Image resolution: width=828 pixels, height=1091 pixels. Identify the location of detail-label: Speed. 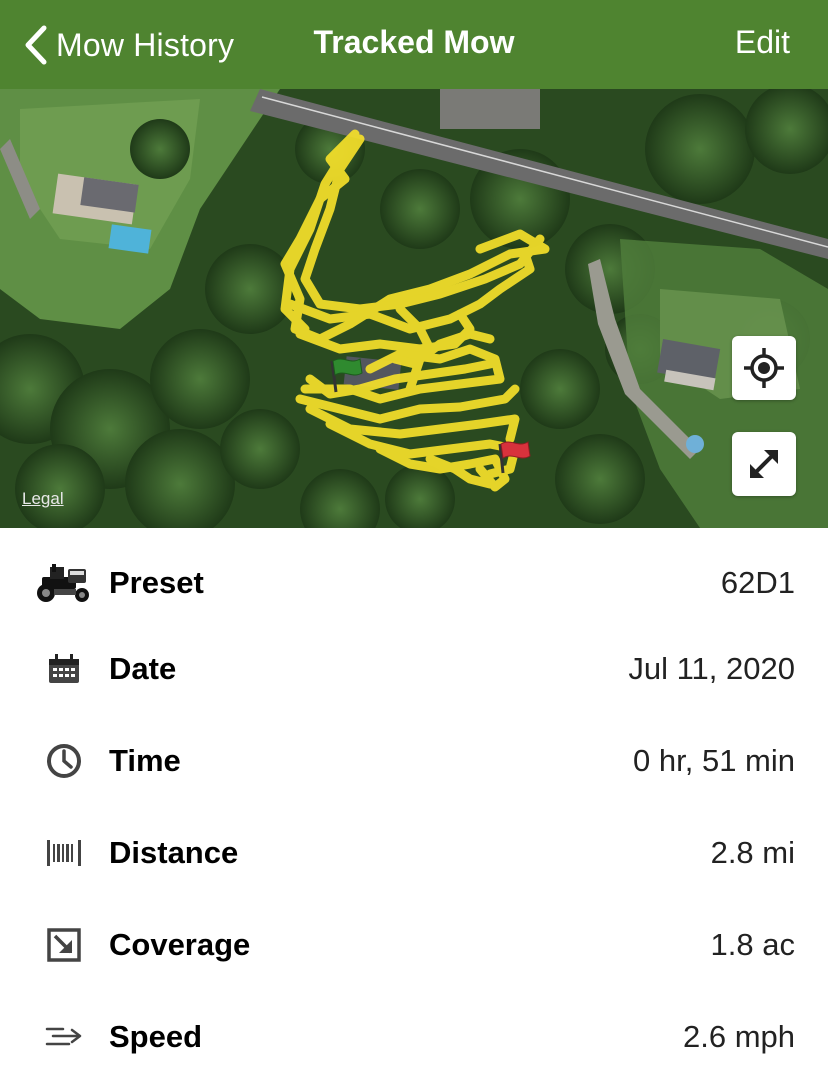
(156, 1036).